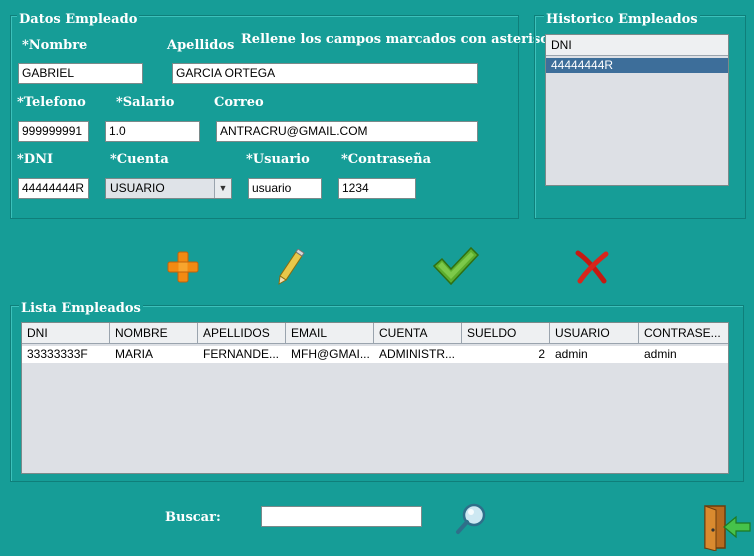  I want to click on red-x-icon, so click(592, 267).